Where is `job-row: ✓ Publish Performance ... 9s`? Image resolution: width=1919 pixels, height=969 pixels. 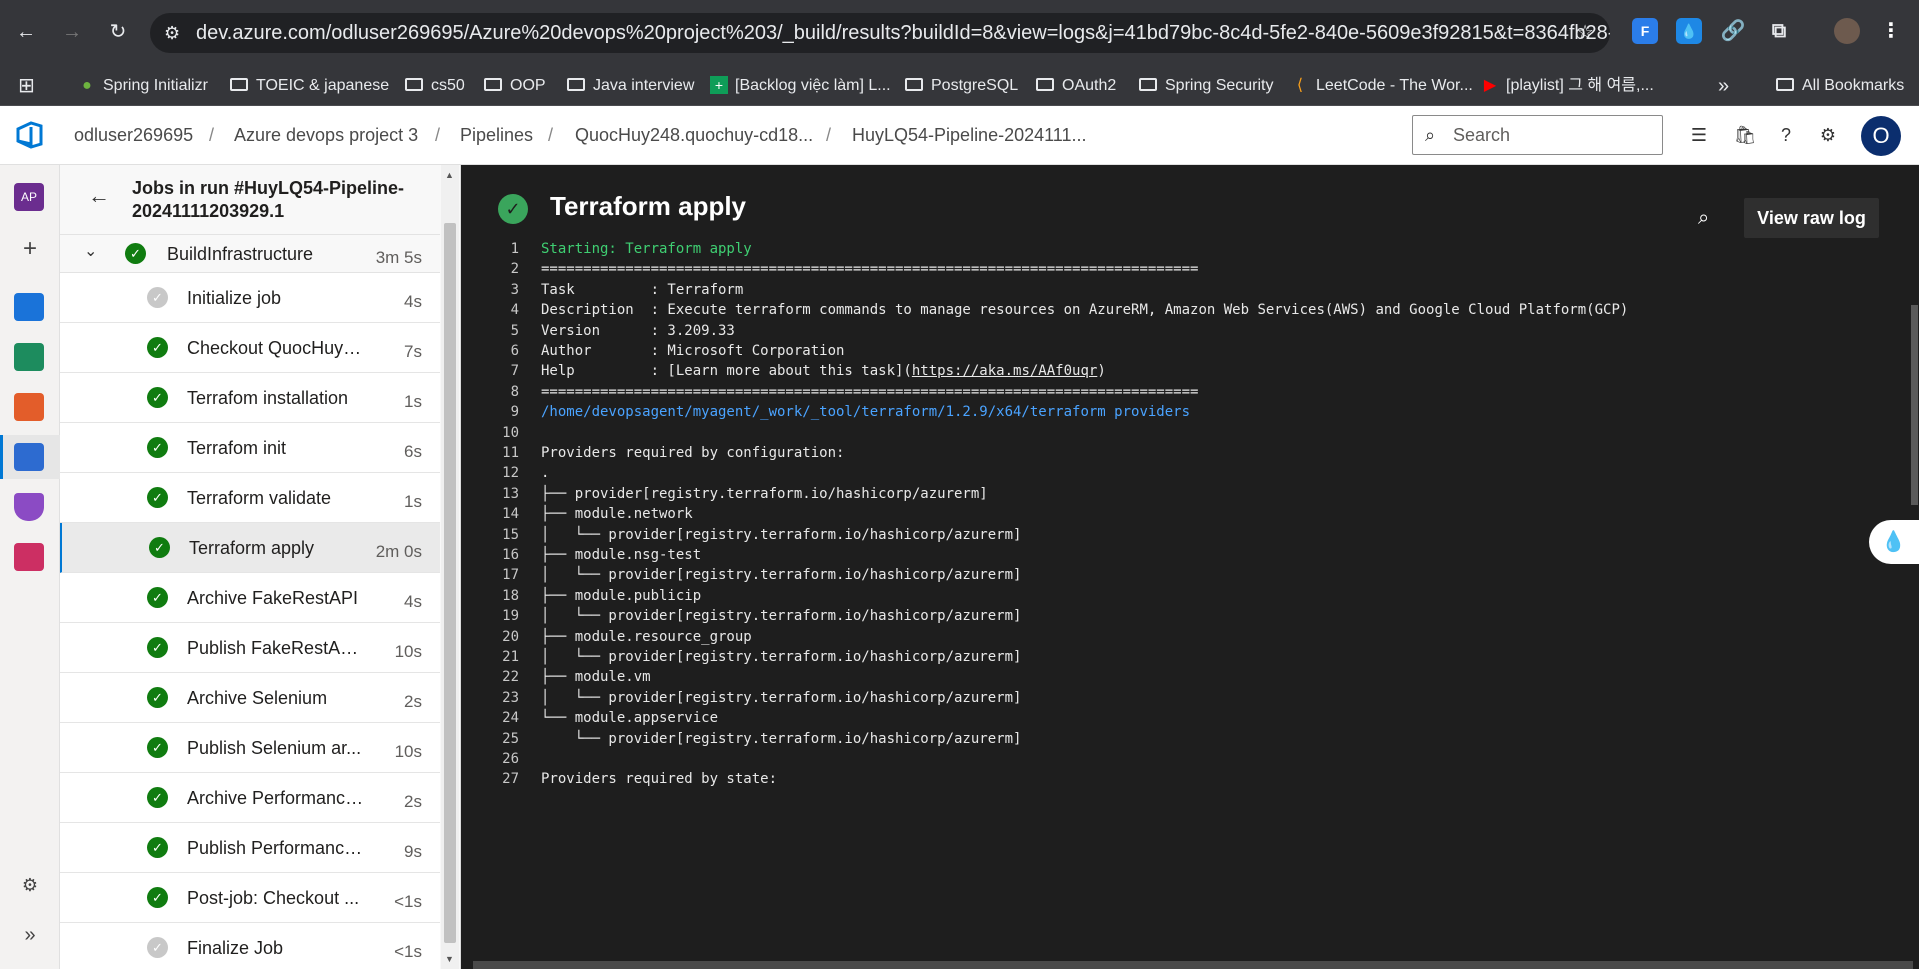 job-row: ✓ Publish Performance ... 9s is located at coordinates (250, 848).